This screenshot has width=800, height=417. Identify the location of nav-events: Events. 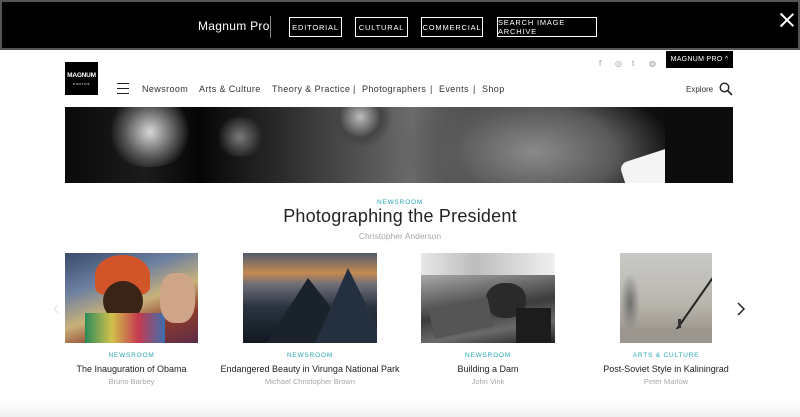
(454, 89).